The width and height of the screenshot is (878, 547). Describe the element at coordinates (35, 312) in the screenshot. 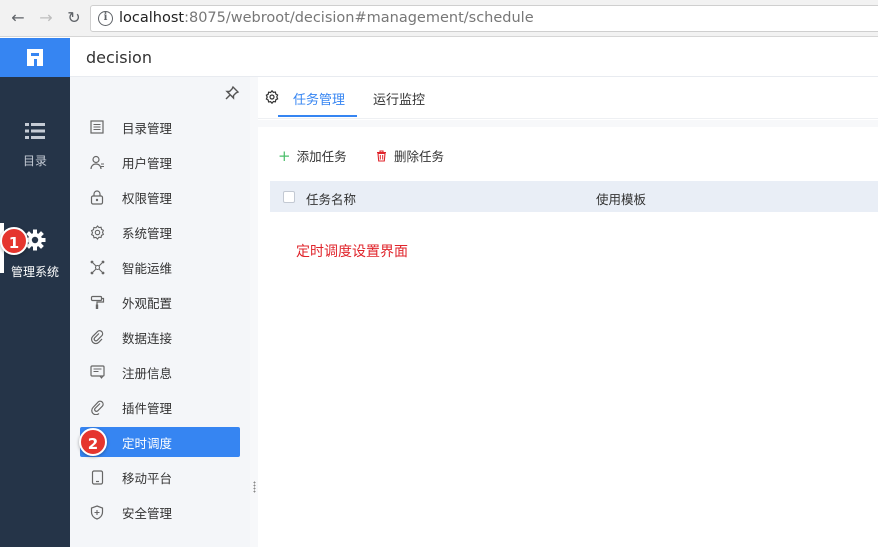

I see `primary-nav: 目录 管理系统` at that location.